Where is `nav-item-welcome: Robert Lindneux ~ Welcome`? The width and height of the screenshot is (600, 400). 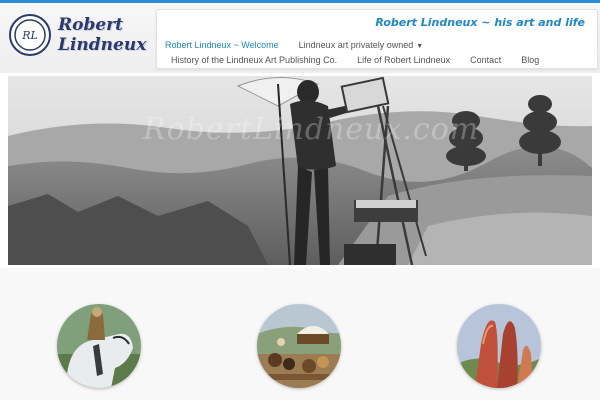 nav-item-welcome: Robert Lindneux ~ Welcome is located at coordinates (222, 45).